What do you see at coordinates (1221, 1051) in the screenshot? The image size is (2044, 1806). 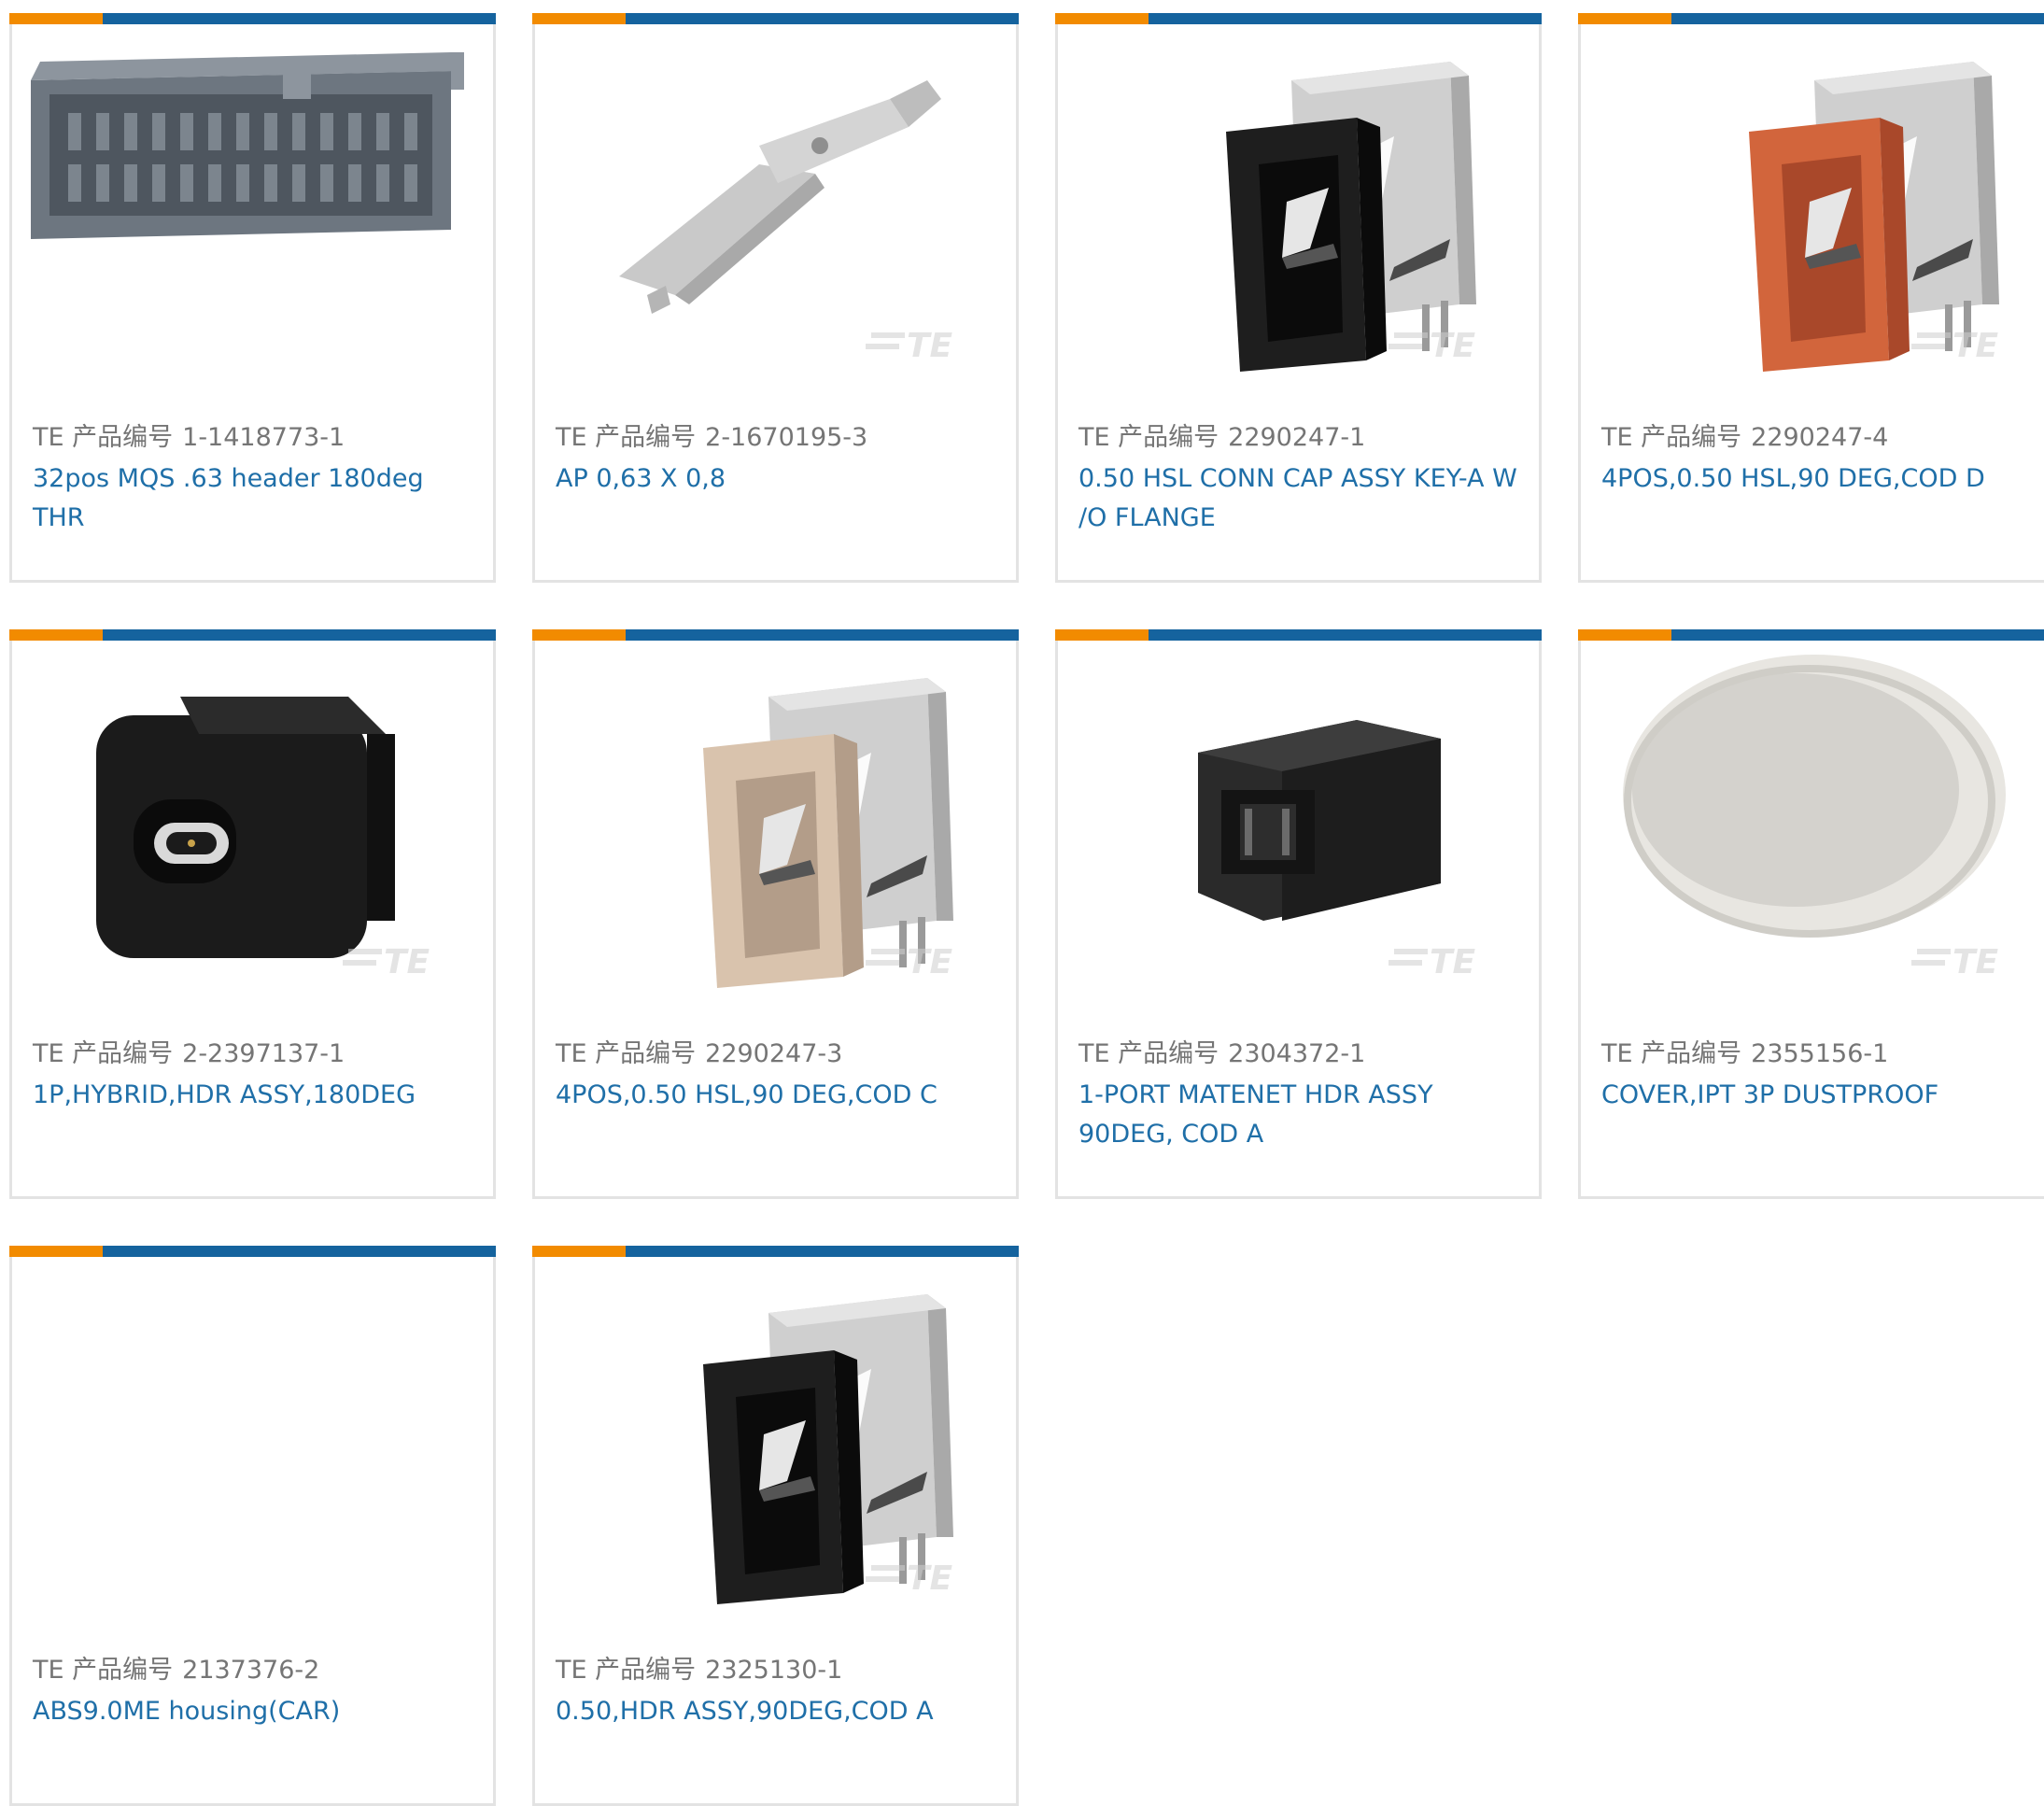 I see `part-number: TE 产品编号 2304372-1` at bounding box center [1221, 1051].